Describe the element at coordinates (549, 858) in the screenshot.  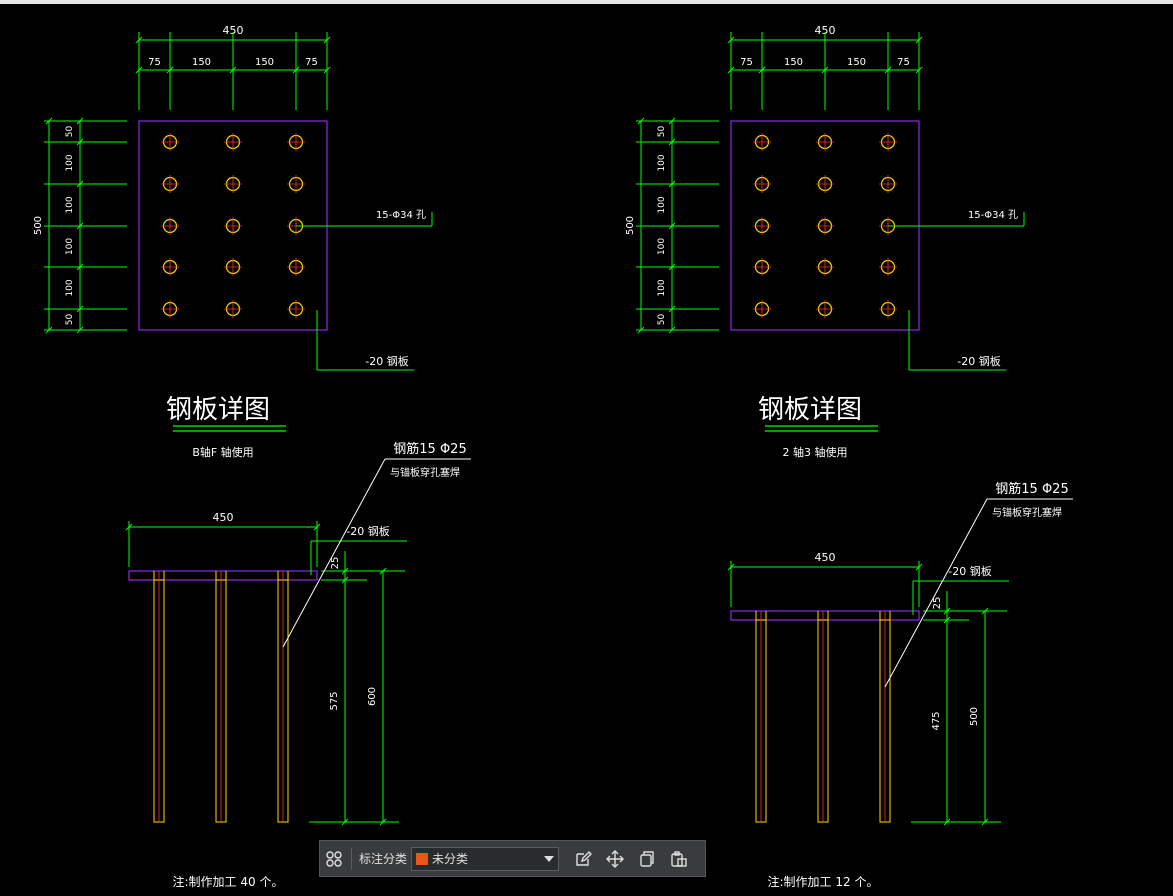
I see `chevron-down-icon` at that location.